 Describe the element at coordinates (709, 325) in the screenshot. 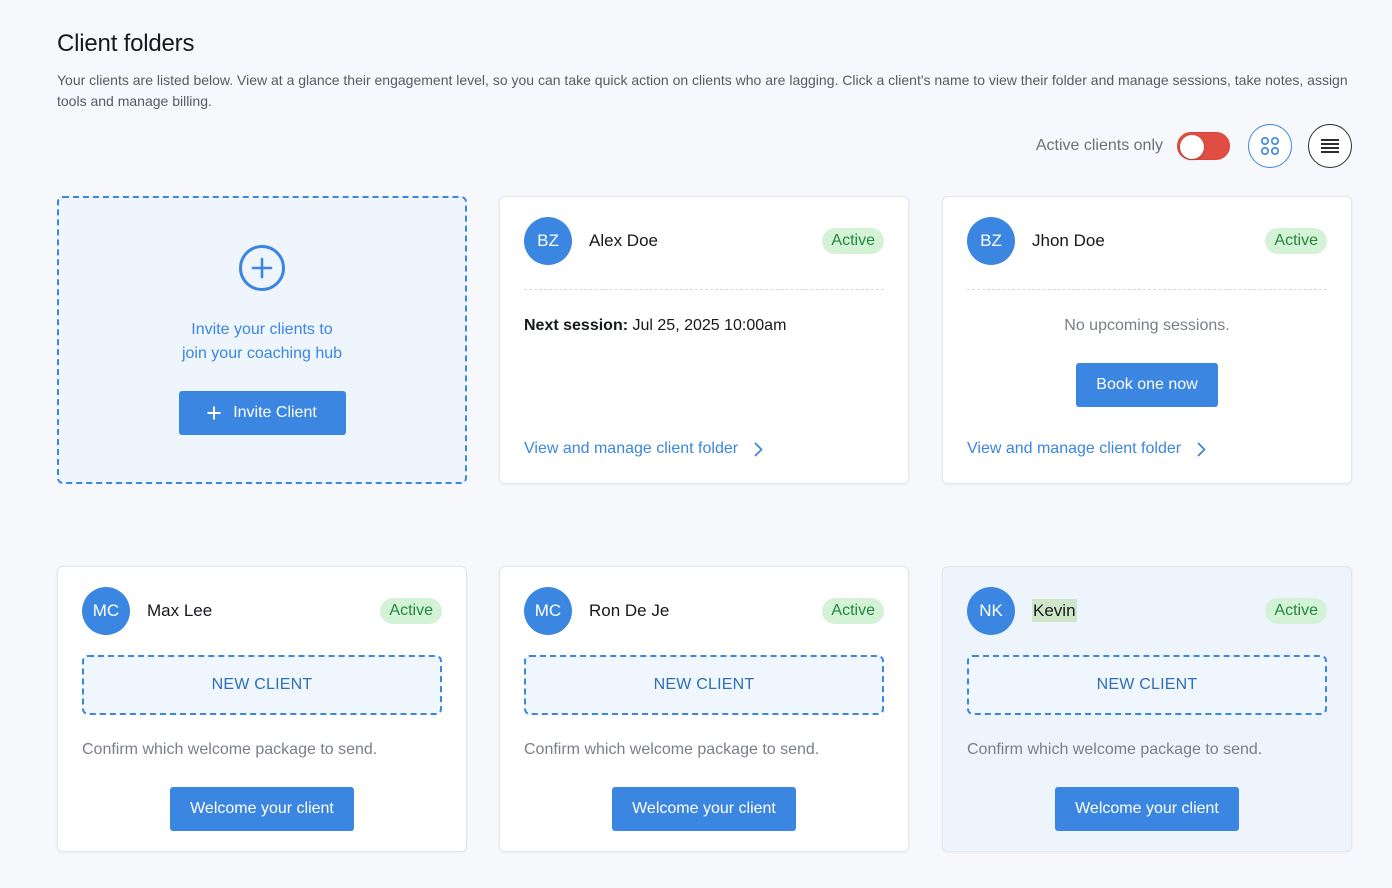

I see `next-session-value: Jul 25, 2025 10:00am` at that location.